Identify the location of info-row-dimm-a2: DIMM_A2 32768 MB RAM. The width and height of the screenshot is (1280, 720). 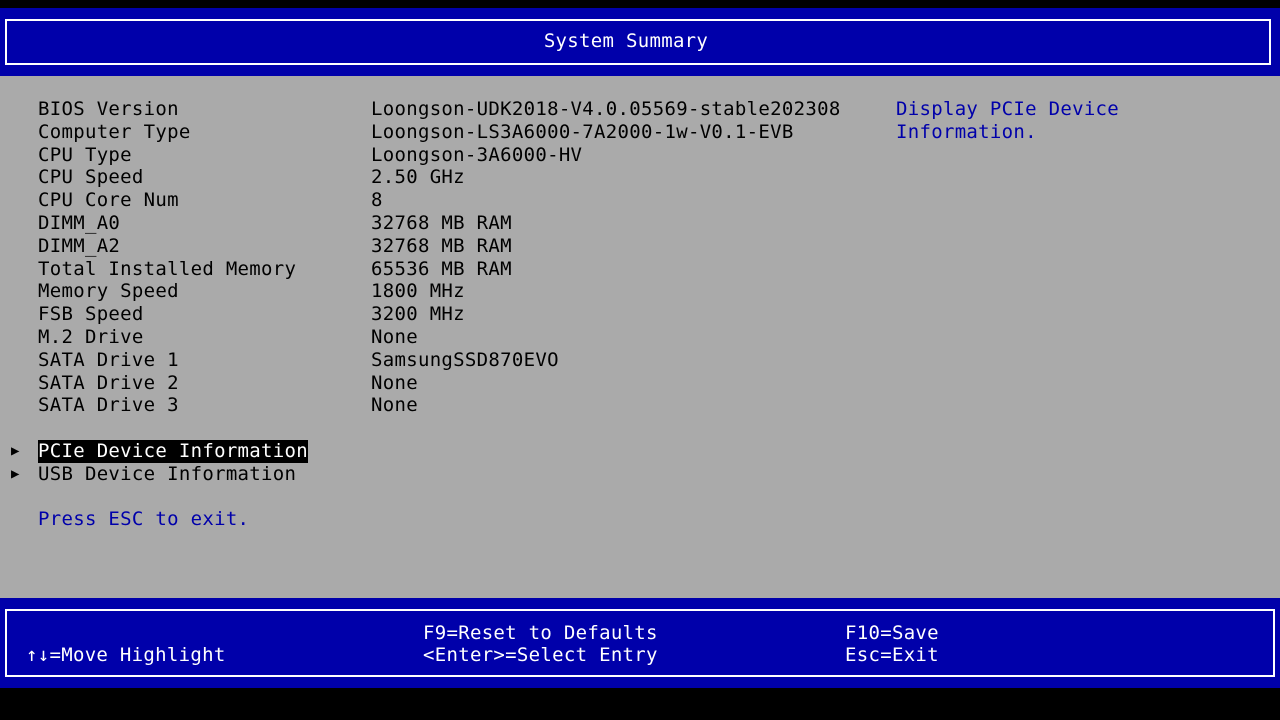
(445, 246).